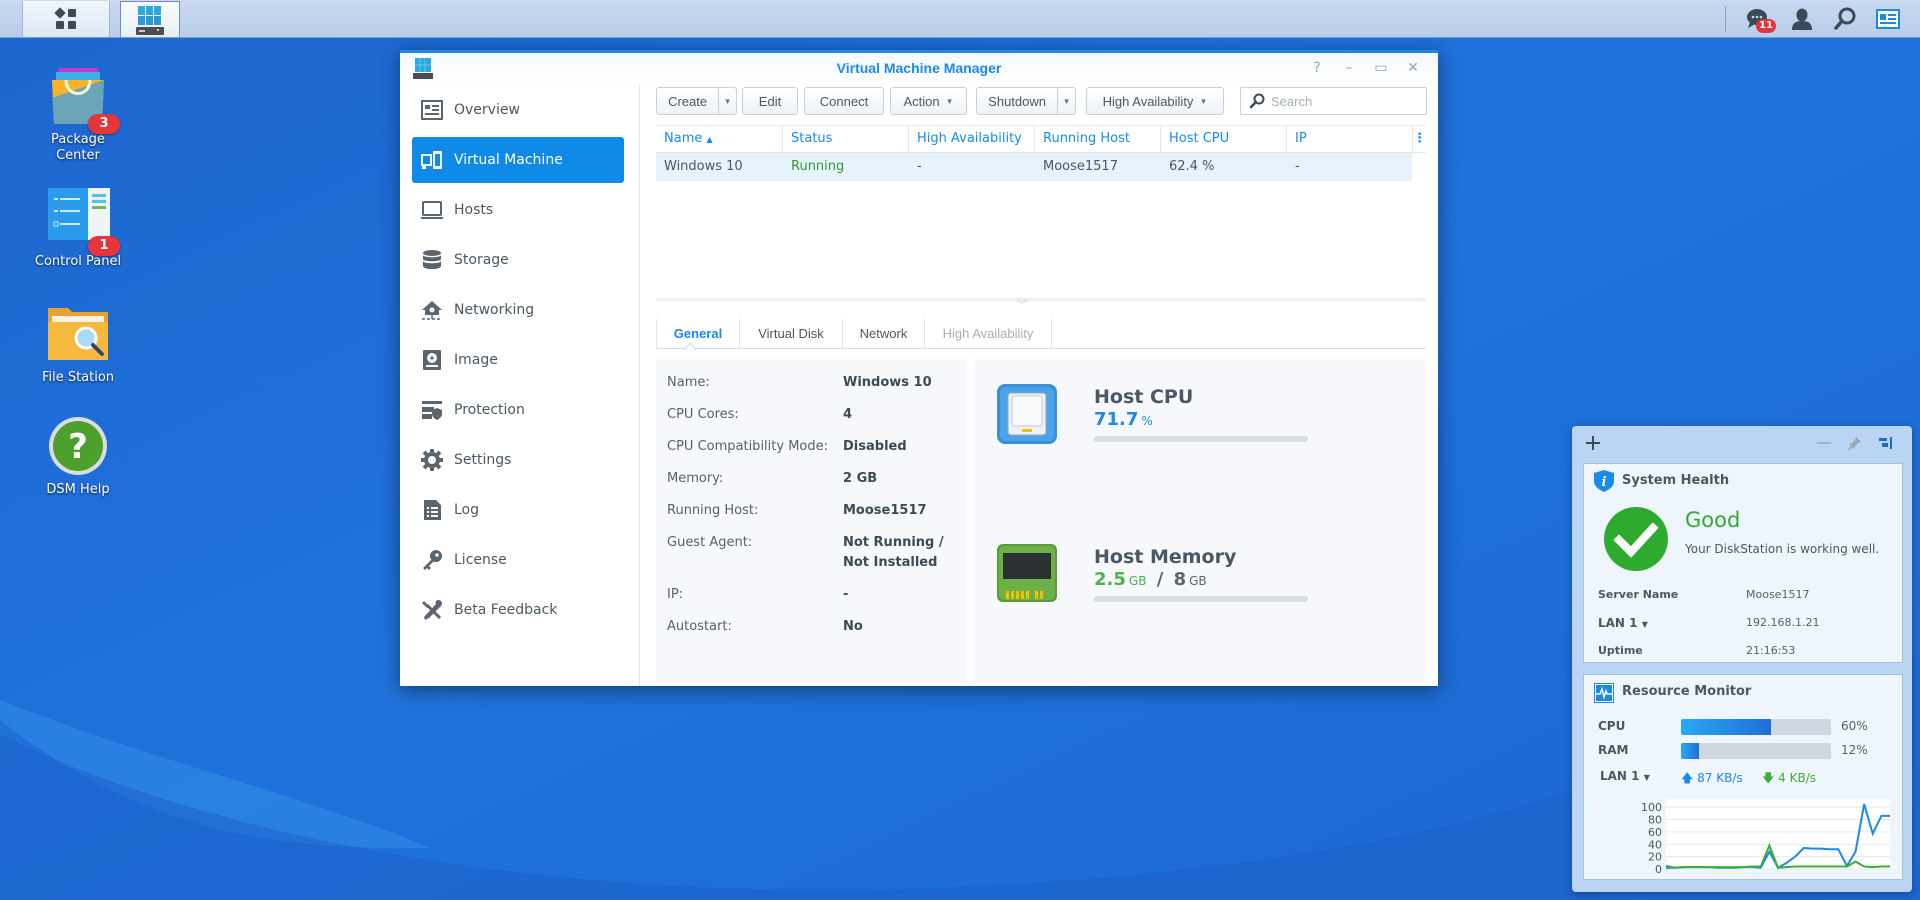  I want to click on ram-usage-bar-fill, so click(1690, 751).